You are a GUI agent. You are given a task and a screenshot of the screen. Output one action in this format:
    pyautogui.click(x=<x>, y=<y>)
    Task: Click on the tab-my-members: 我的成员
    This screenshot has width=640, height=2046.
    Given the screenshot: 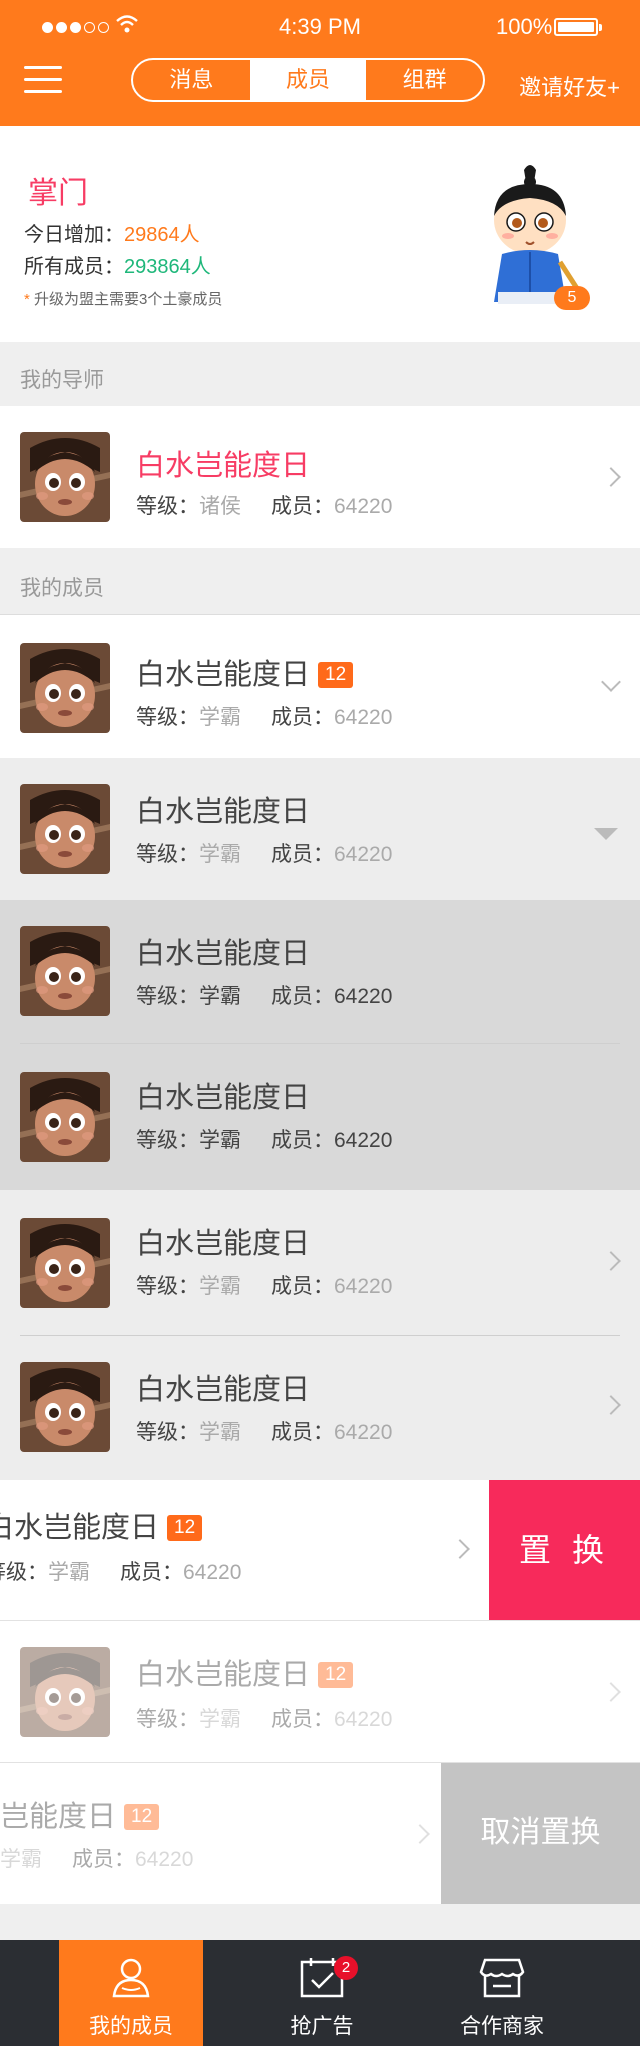 What is the action you would take?
    pyautogui.click(x=131, y=1993)
    